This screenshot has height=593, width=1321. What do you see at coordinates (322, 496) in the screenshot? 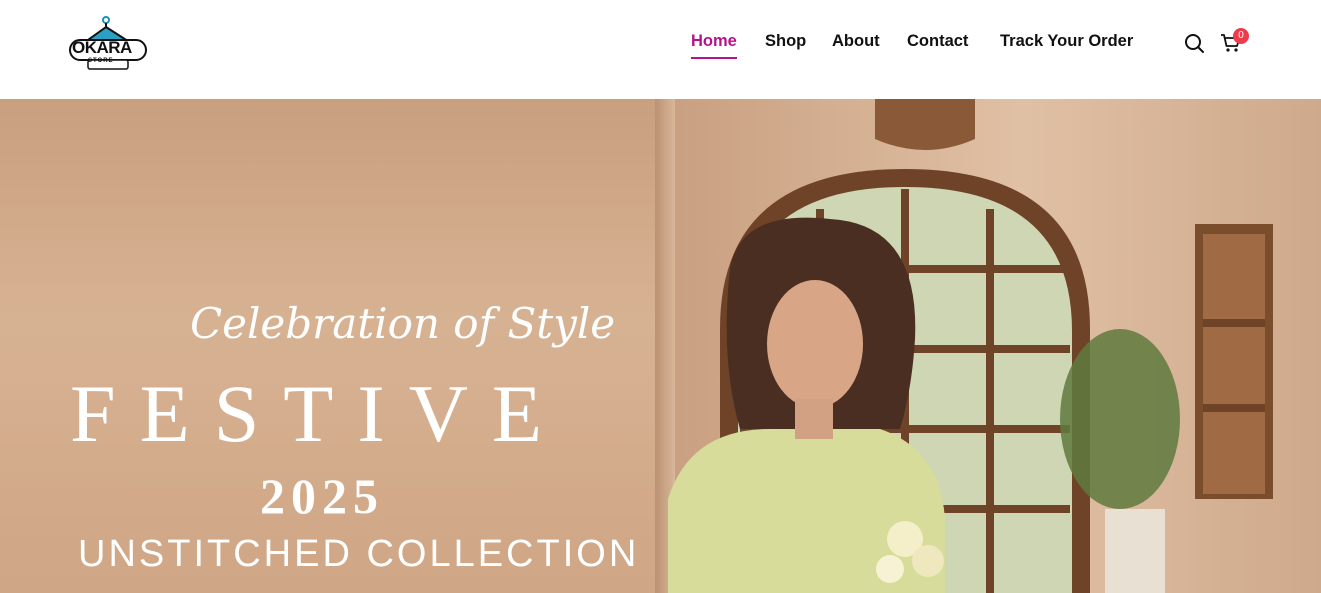
I see `hero-year: 2025` at bounding box center [322, 496].